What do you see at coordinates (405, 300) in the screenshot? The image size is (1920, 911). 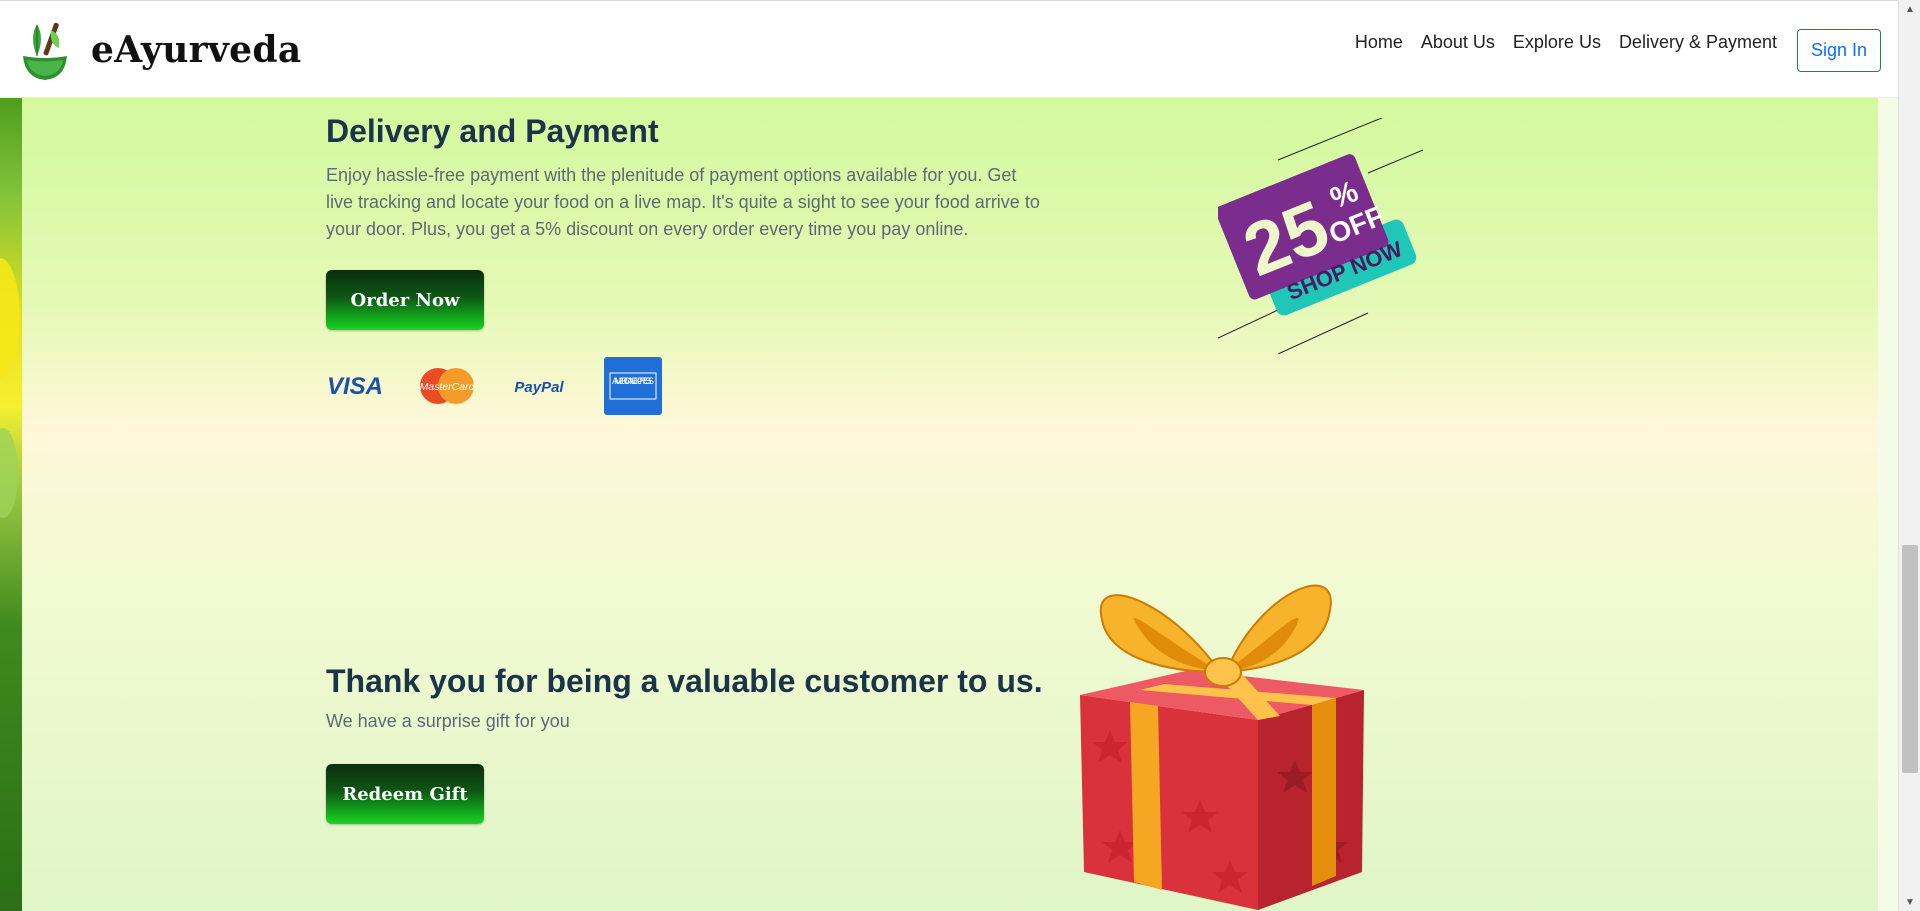 I see `order-now-button: Order Now` at bounding box center [405, 300].